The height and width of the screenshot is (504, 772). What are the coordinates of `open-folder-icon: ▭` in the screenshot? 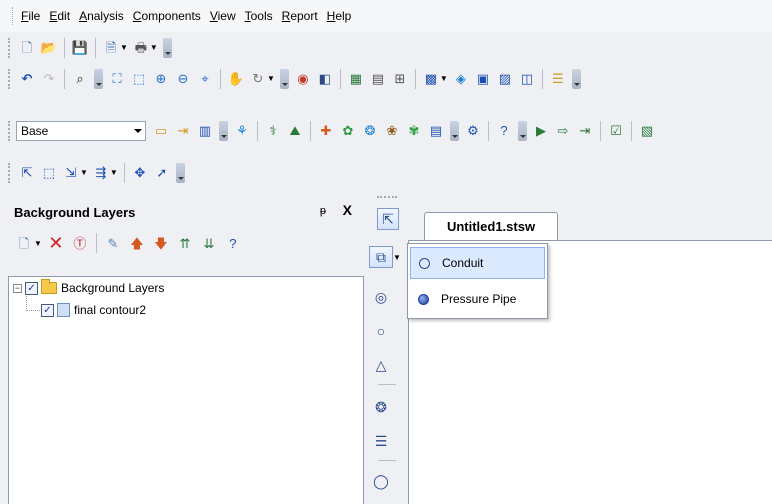 It's located at (161, 131).